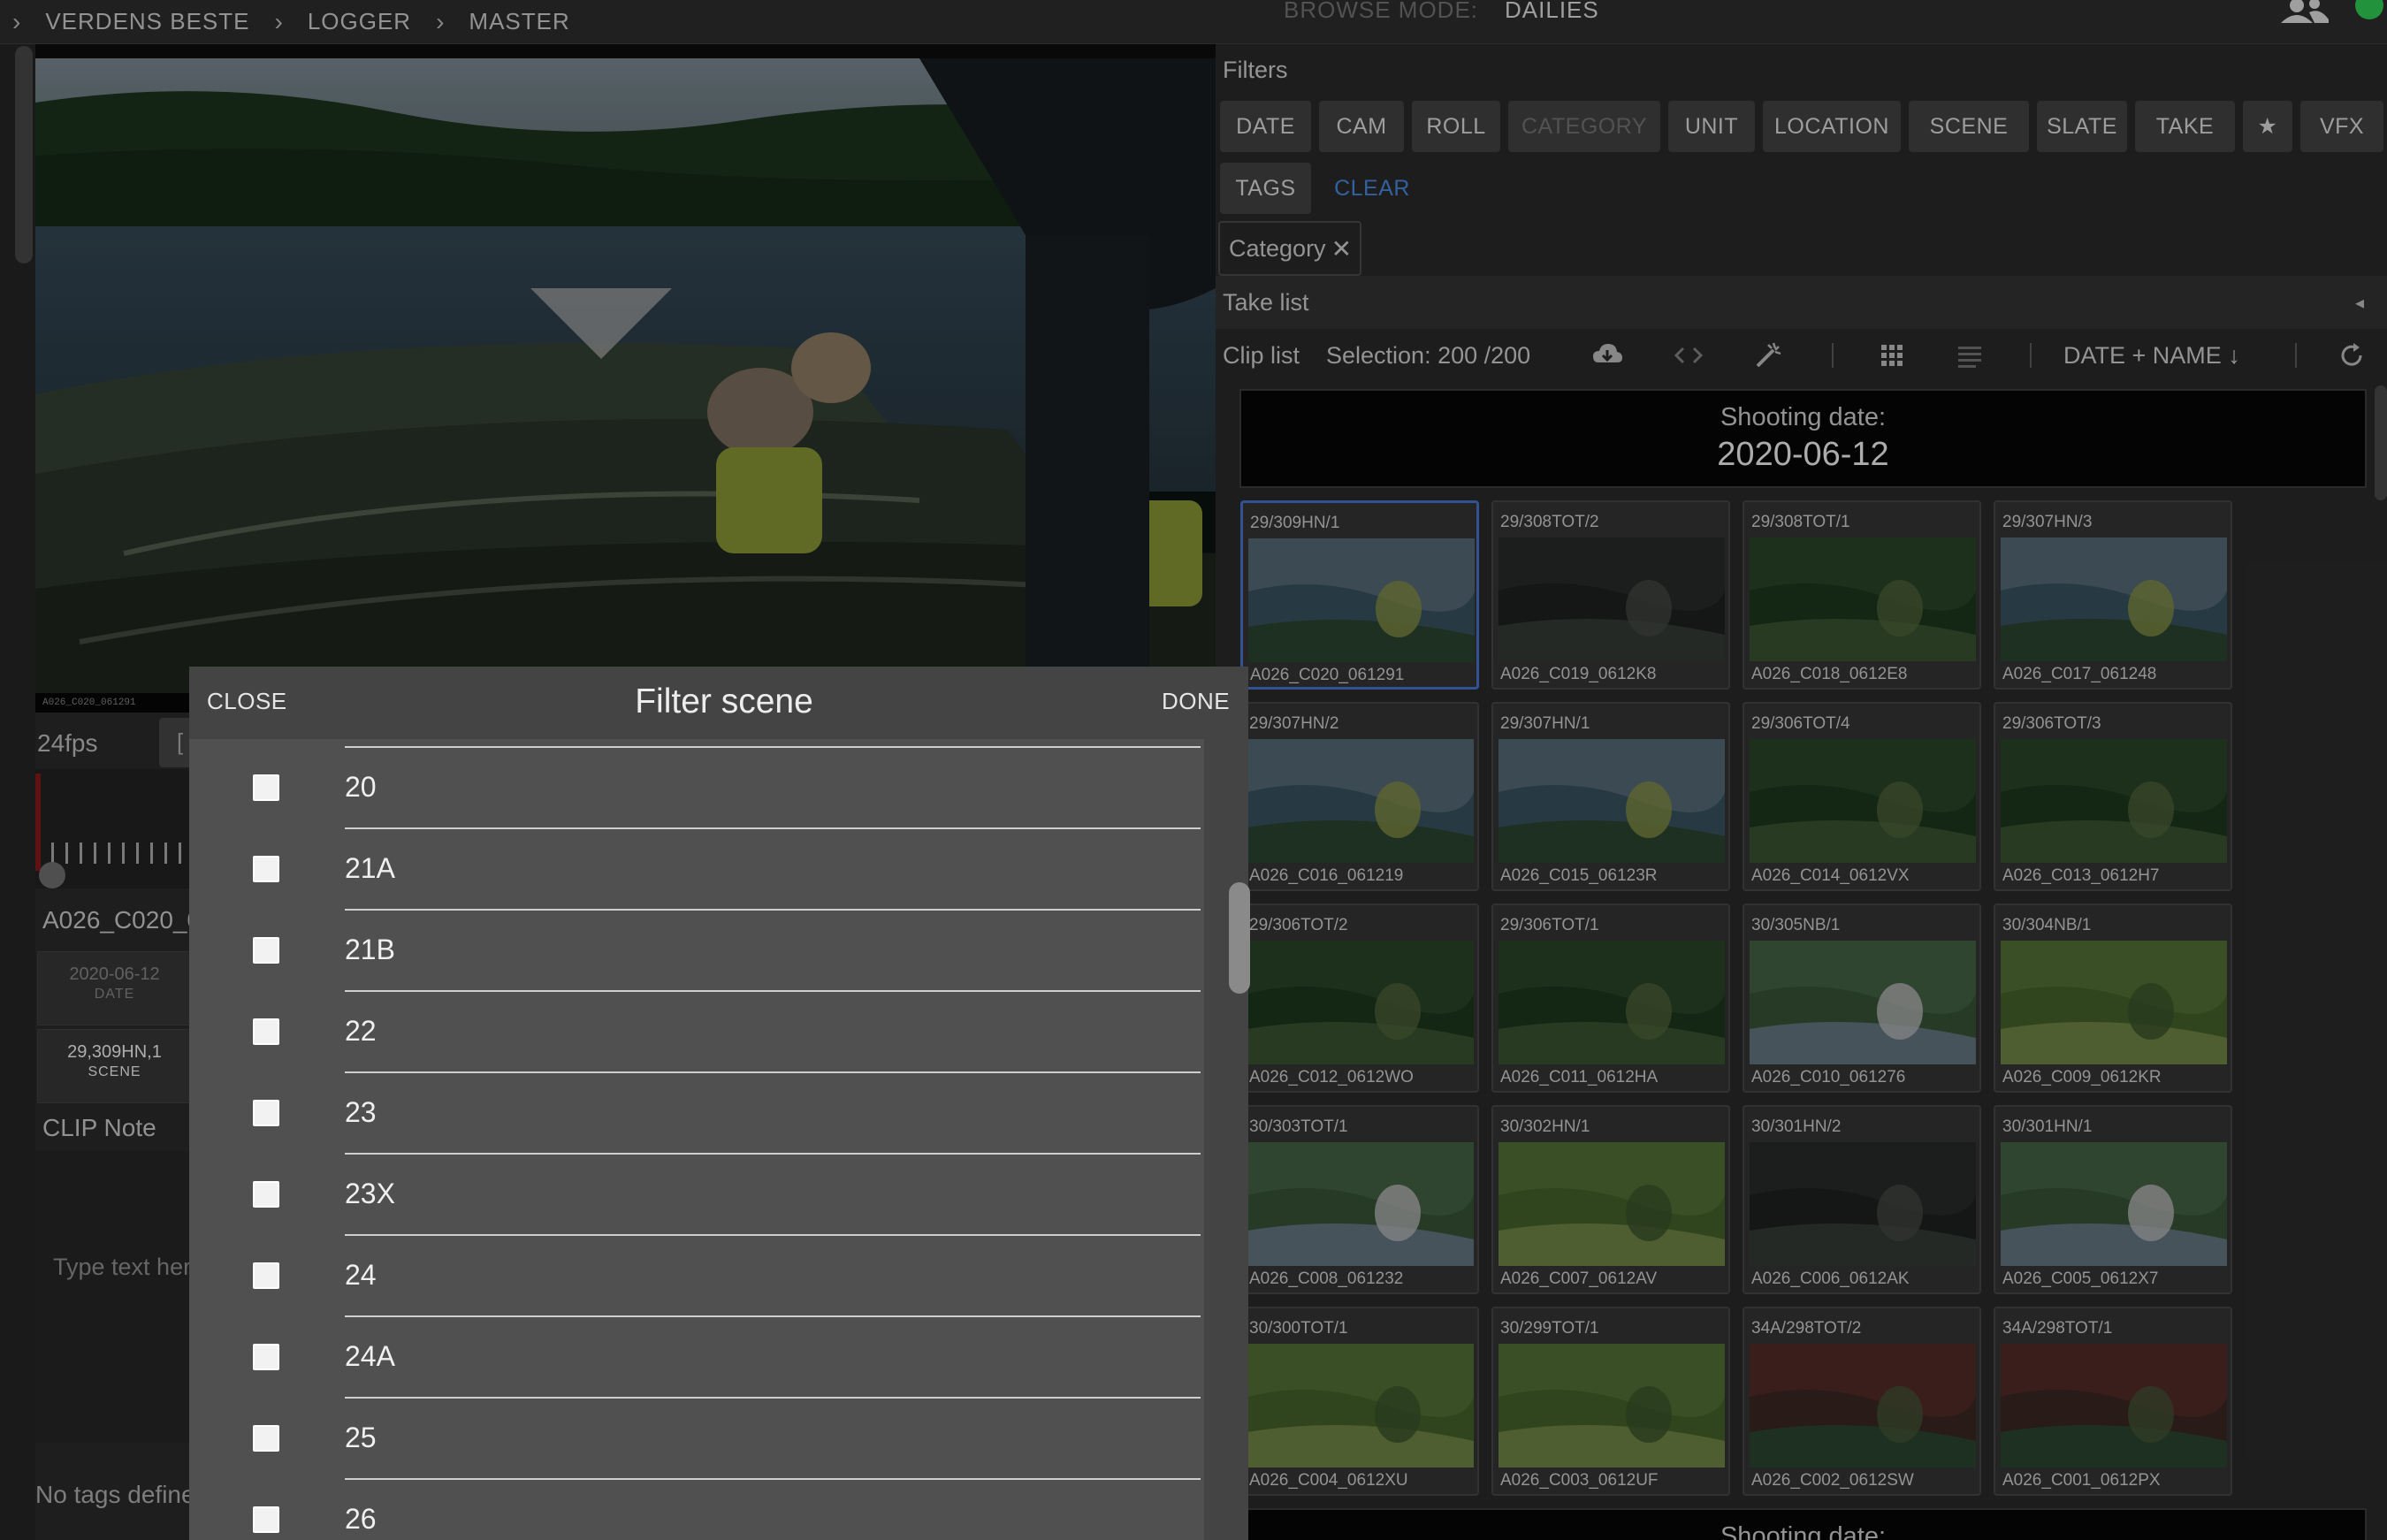 The width and height of the screenshot is (2387, 1540). I want to click on clip-thumbnail: 29/307HN/1 A026_C015_06123R, so click(1610, 797).